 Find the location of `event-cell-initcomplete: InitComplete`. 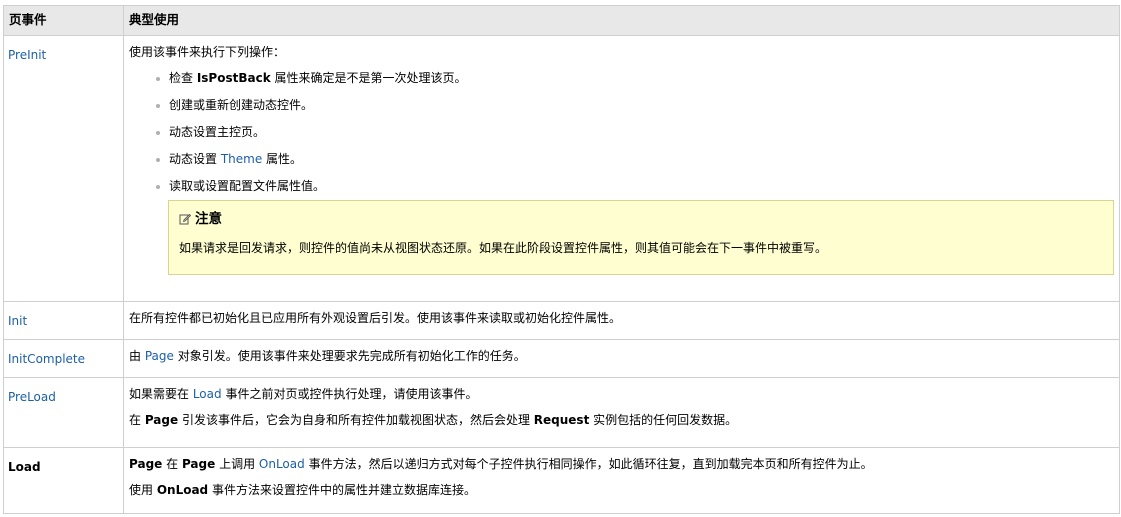

event-cell-initcomplete: InitComplete is located at coordinates (63, 358).